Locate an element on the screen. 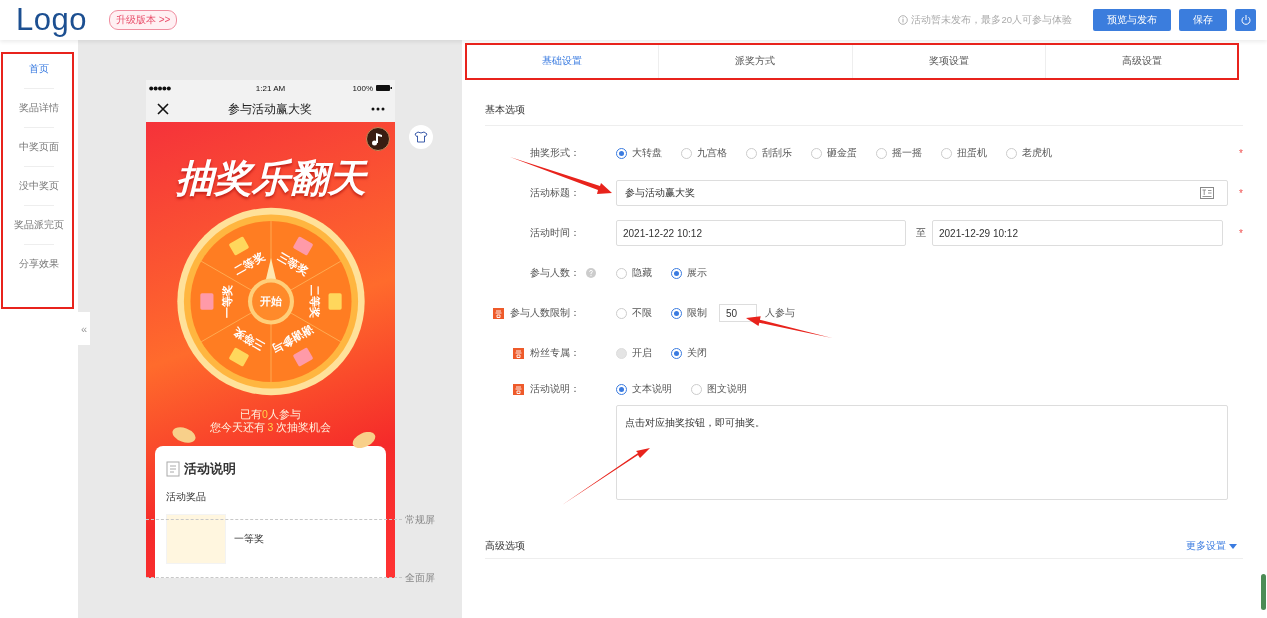 This screenshot has height=618, width=1267. field-label: 活动说明： is located at coordinates (555, 389).